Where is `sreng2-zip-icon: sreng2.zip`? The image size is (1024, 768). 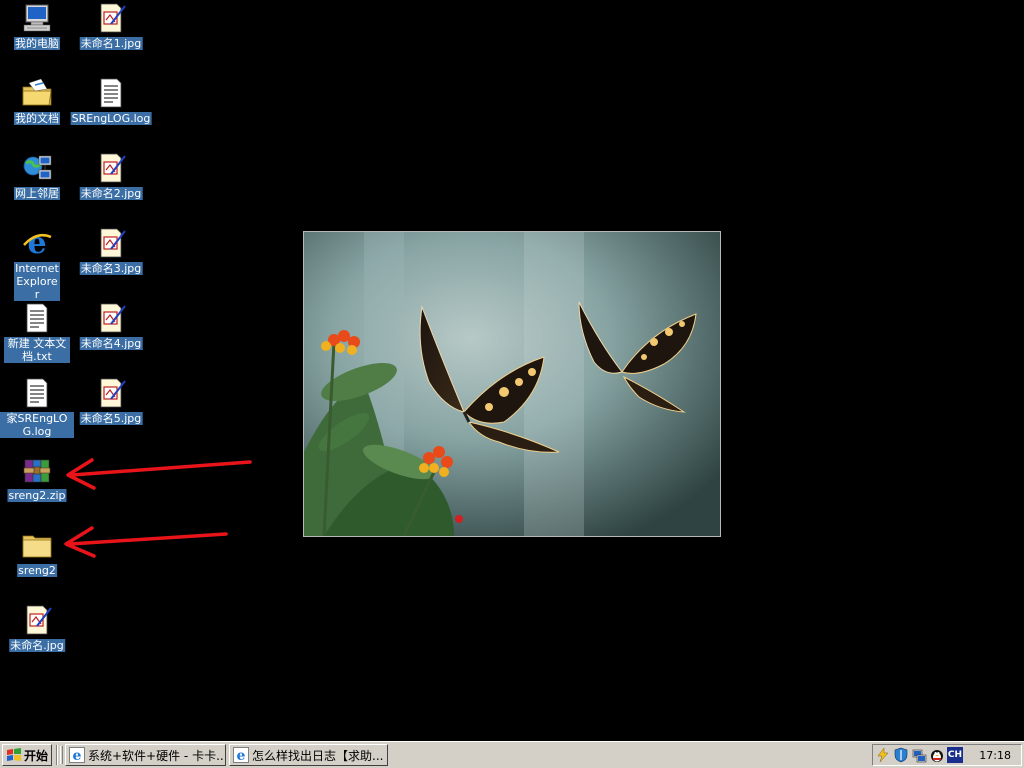
sreng2-zip-icon: sreng2.zip is located at coordinates (37, 487).